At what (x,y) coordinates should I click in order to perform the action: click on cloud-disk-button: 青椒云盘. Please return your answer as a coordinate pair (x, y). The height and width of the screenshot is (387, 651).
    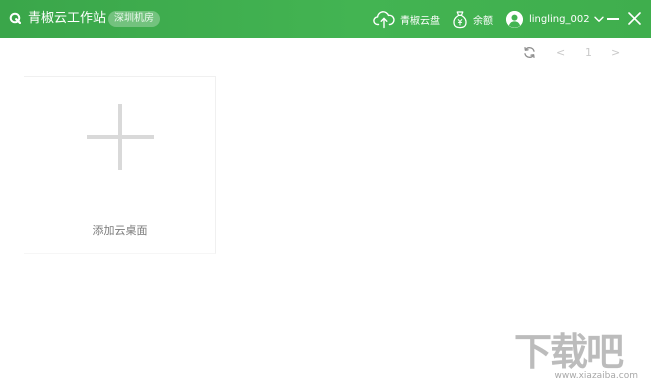
    Looking at the image, I should click on (406, 19).